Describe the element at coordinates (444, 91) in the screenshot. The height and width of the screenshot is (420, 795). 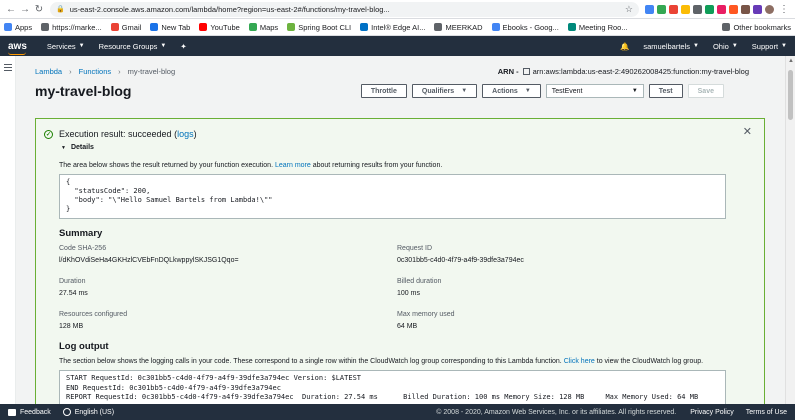
I see `qualifiers-dropdown: Qualifiers ▼` at that location.